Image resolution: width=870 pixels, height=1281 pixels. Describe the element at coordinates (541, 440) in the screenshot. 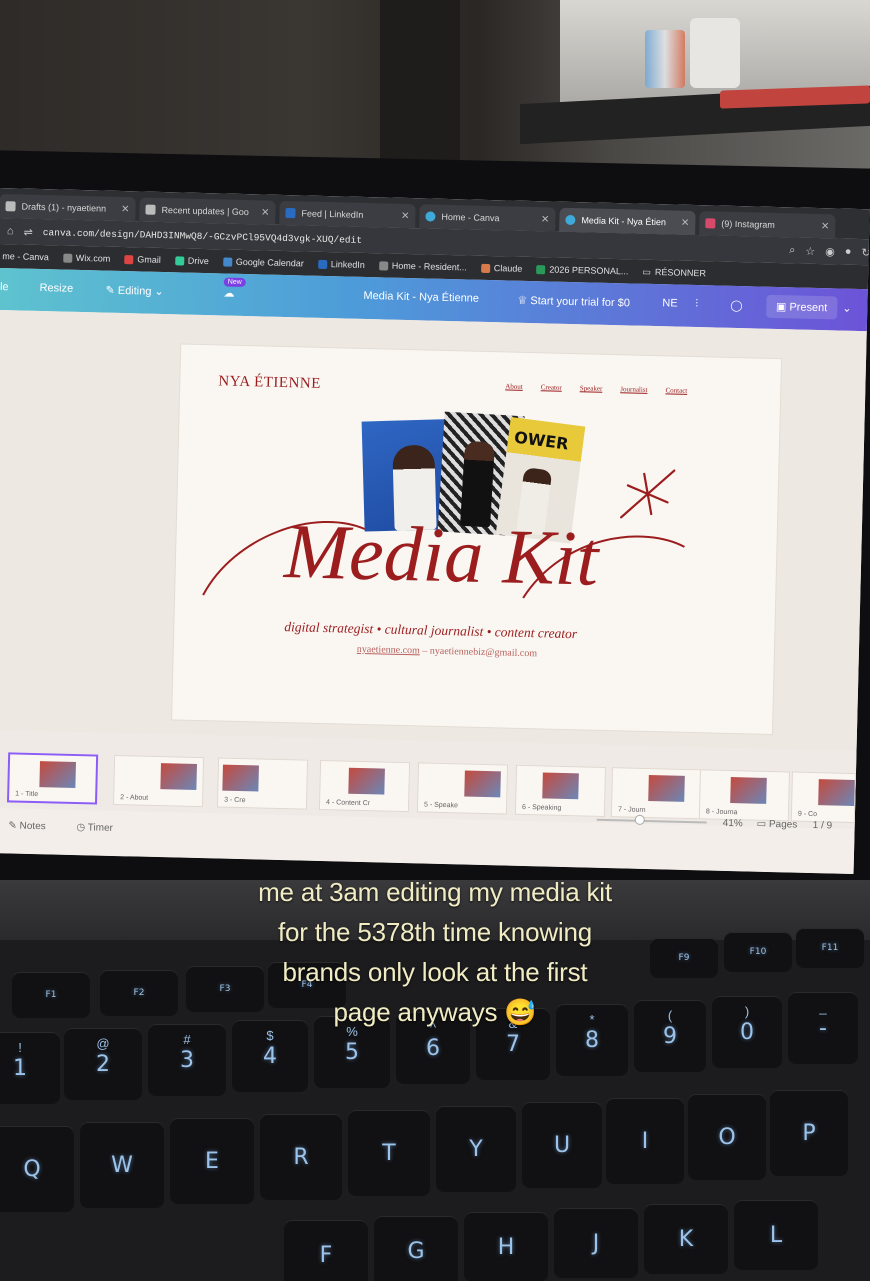

I see `magazine-cover-text: OWER` at that location.